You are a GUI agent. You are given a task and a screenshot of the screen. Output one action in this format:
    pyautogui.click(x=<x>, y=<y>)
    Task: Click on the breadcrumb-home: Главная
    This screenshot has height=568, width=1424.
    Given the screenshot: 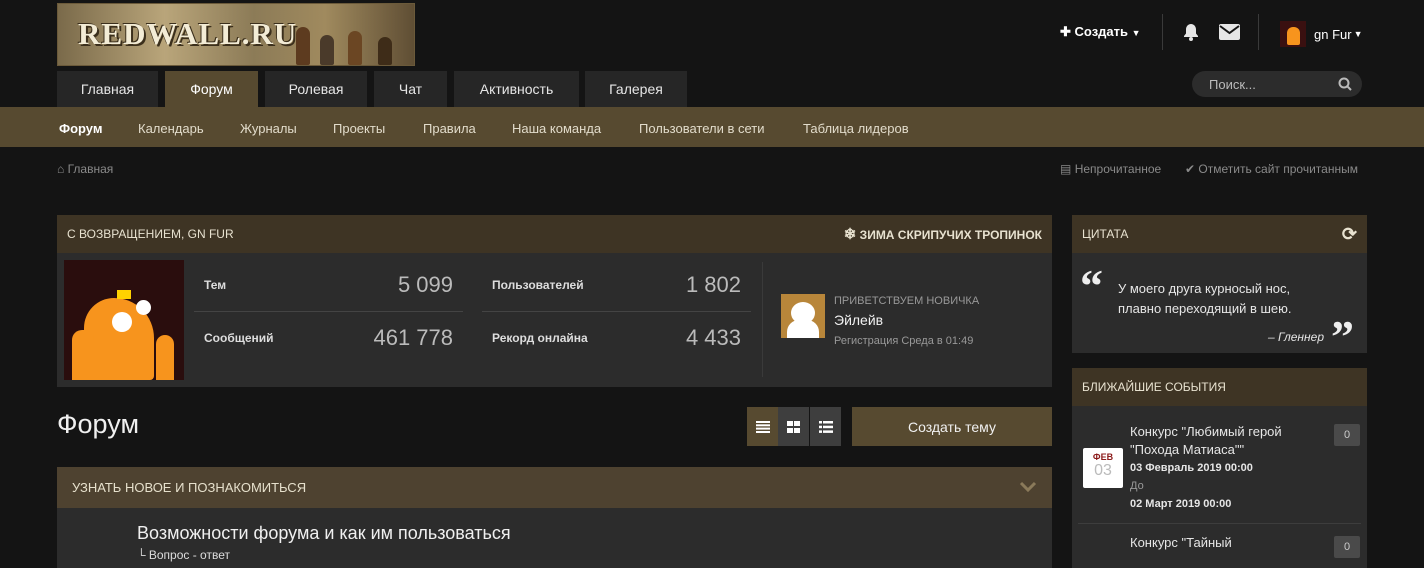 What is the action you would take?
    pyautogui.click(x=90, y=169)
    